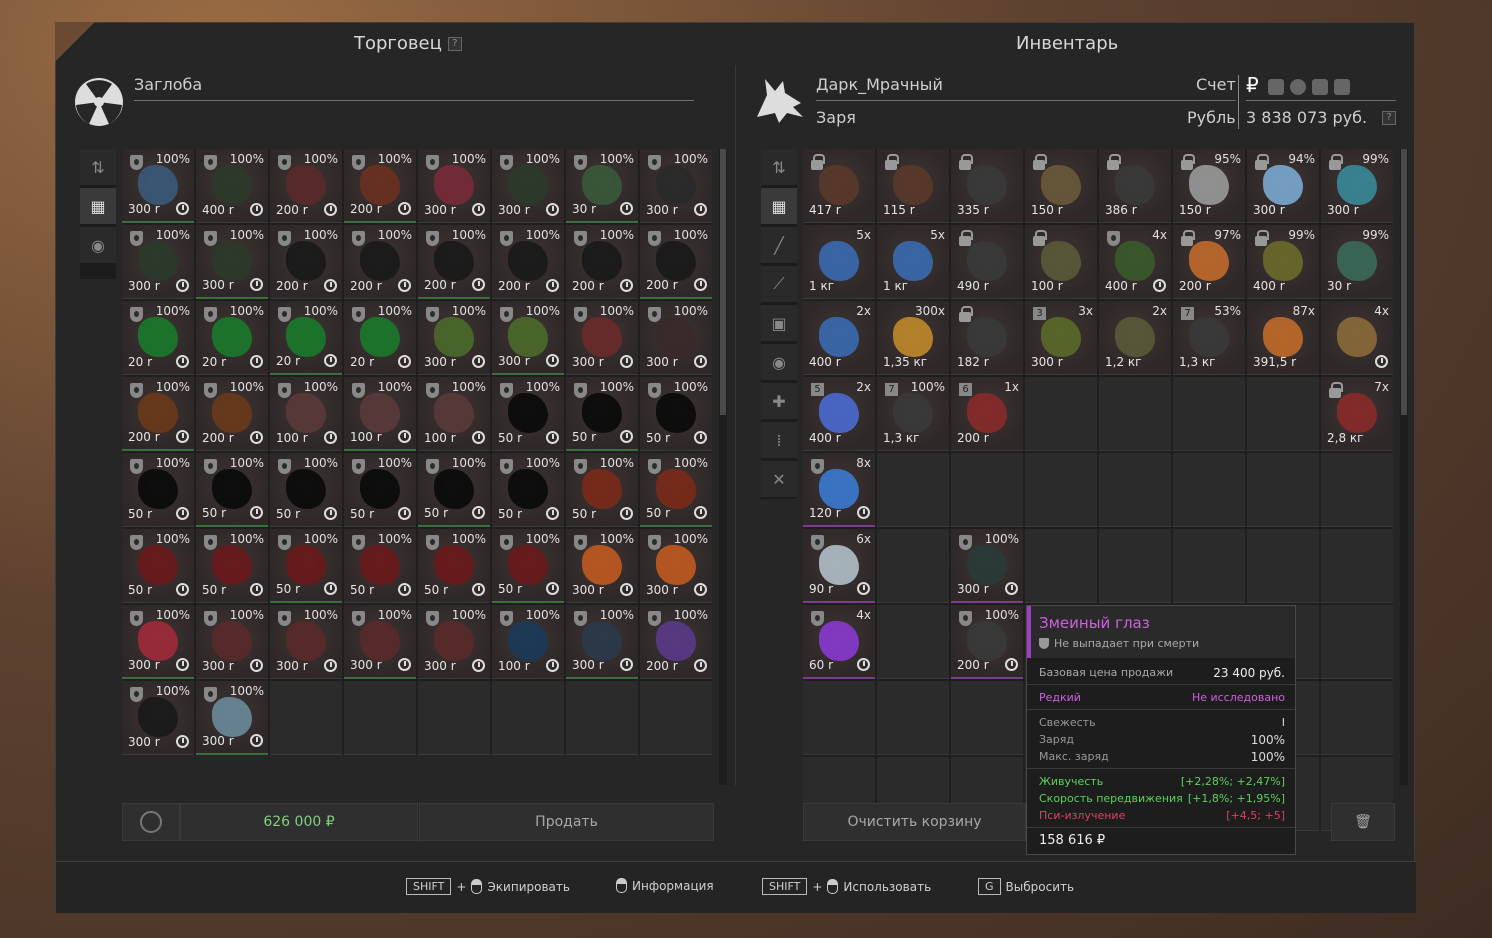  I want to click on inventory-item: 5 2x 400 r, so click(839, 414).